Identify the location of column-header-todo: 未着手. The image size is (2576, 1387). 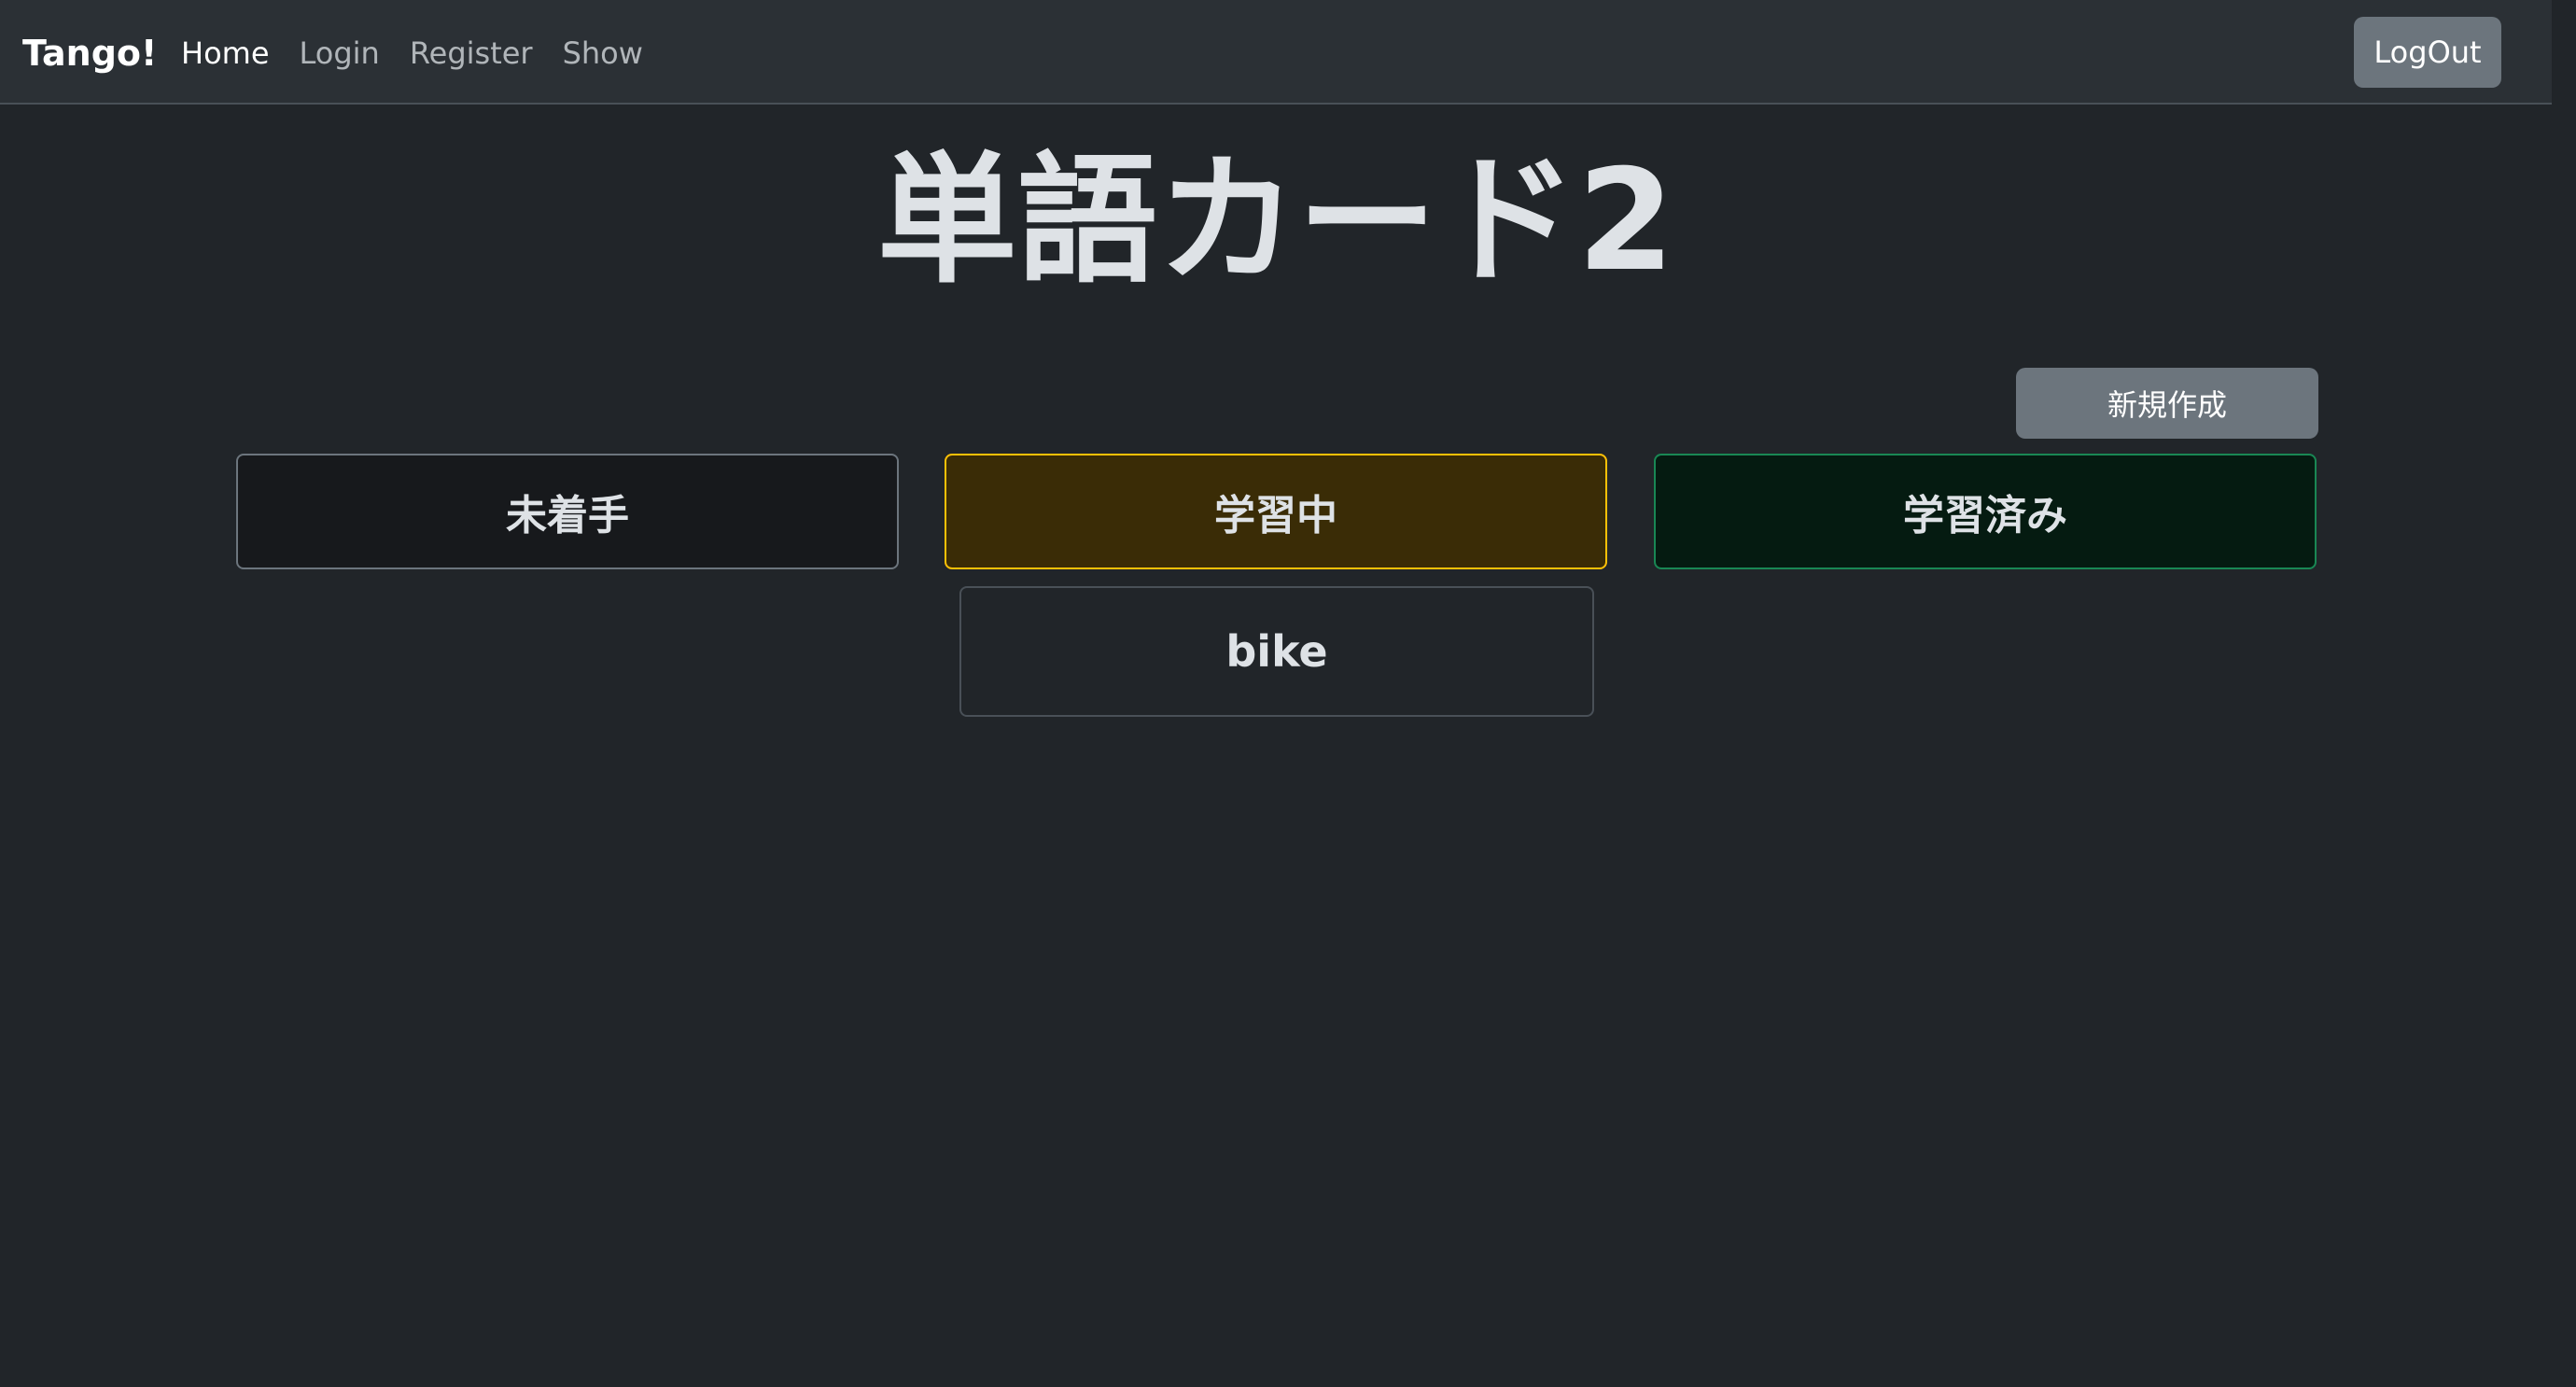
(567, 511).